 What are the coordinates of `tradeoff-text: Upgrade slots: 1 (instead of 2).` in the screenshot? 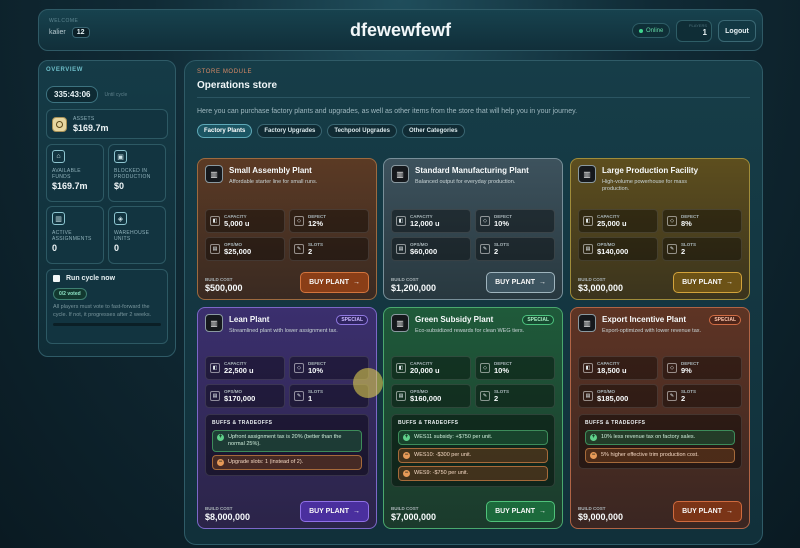 It's located at (266, 462).